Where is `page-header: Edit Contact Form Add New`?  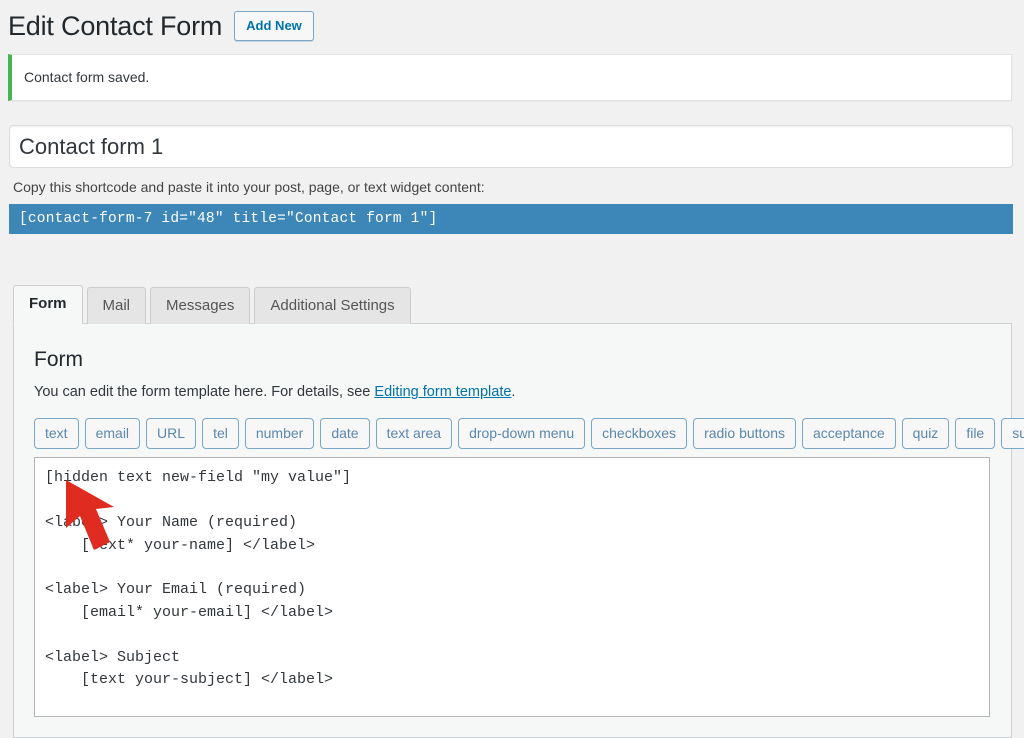 page-header: Edit Contact Form Add New is located at coordinates (512, 24).